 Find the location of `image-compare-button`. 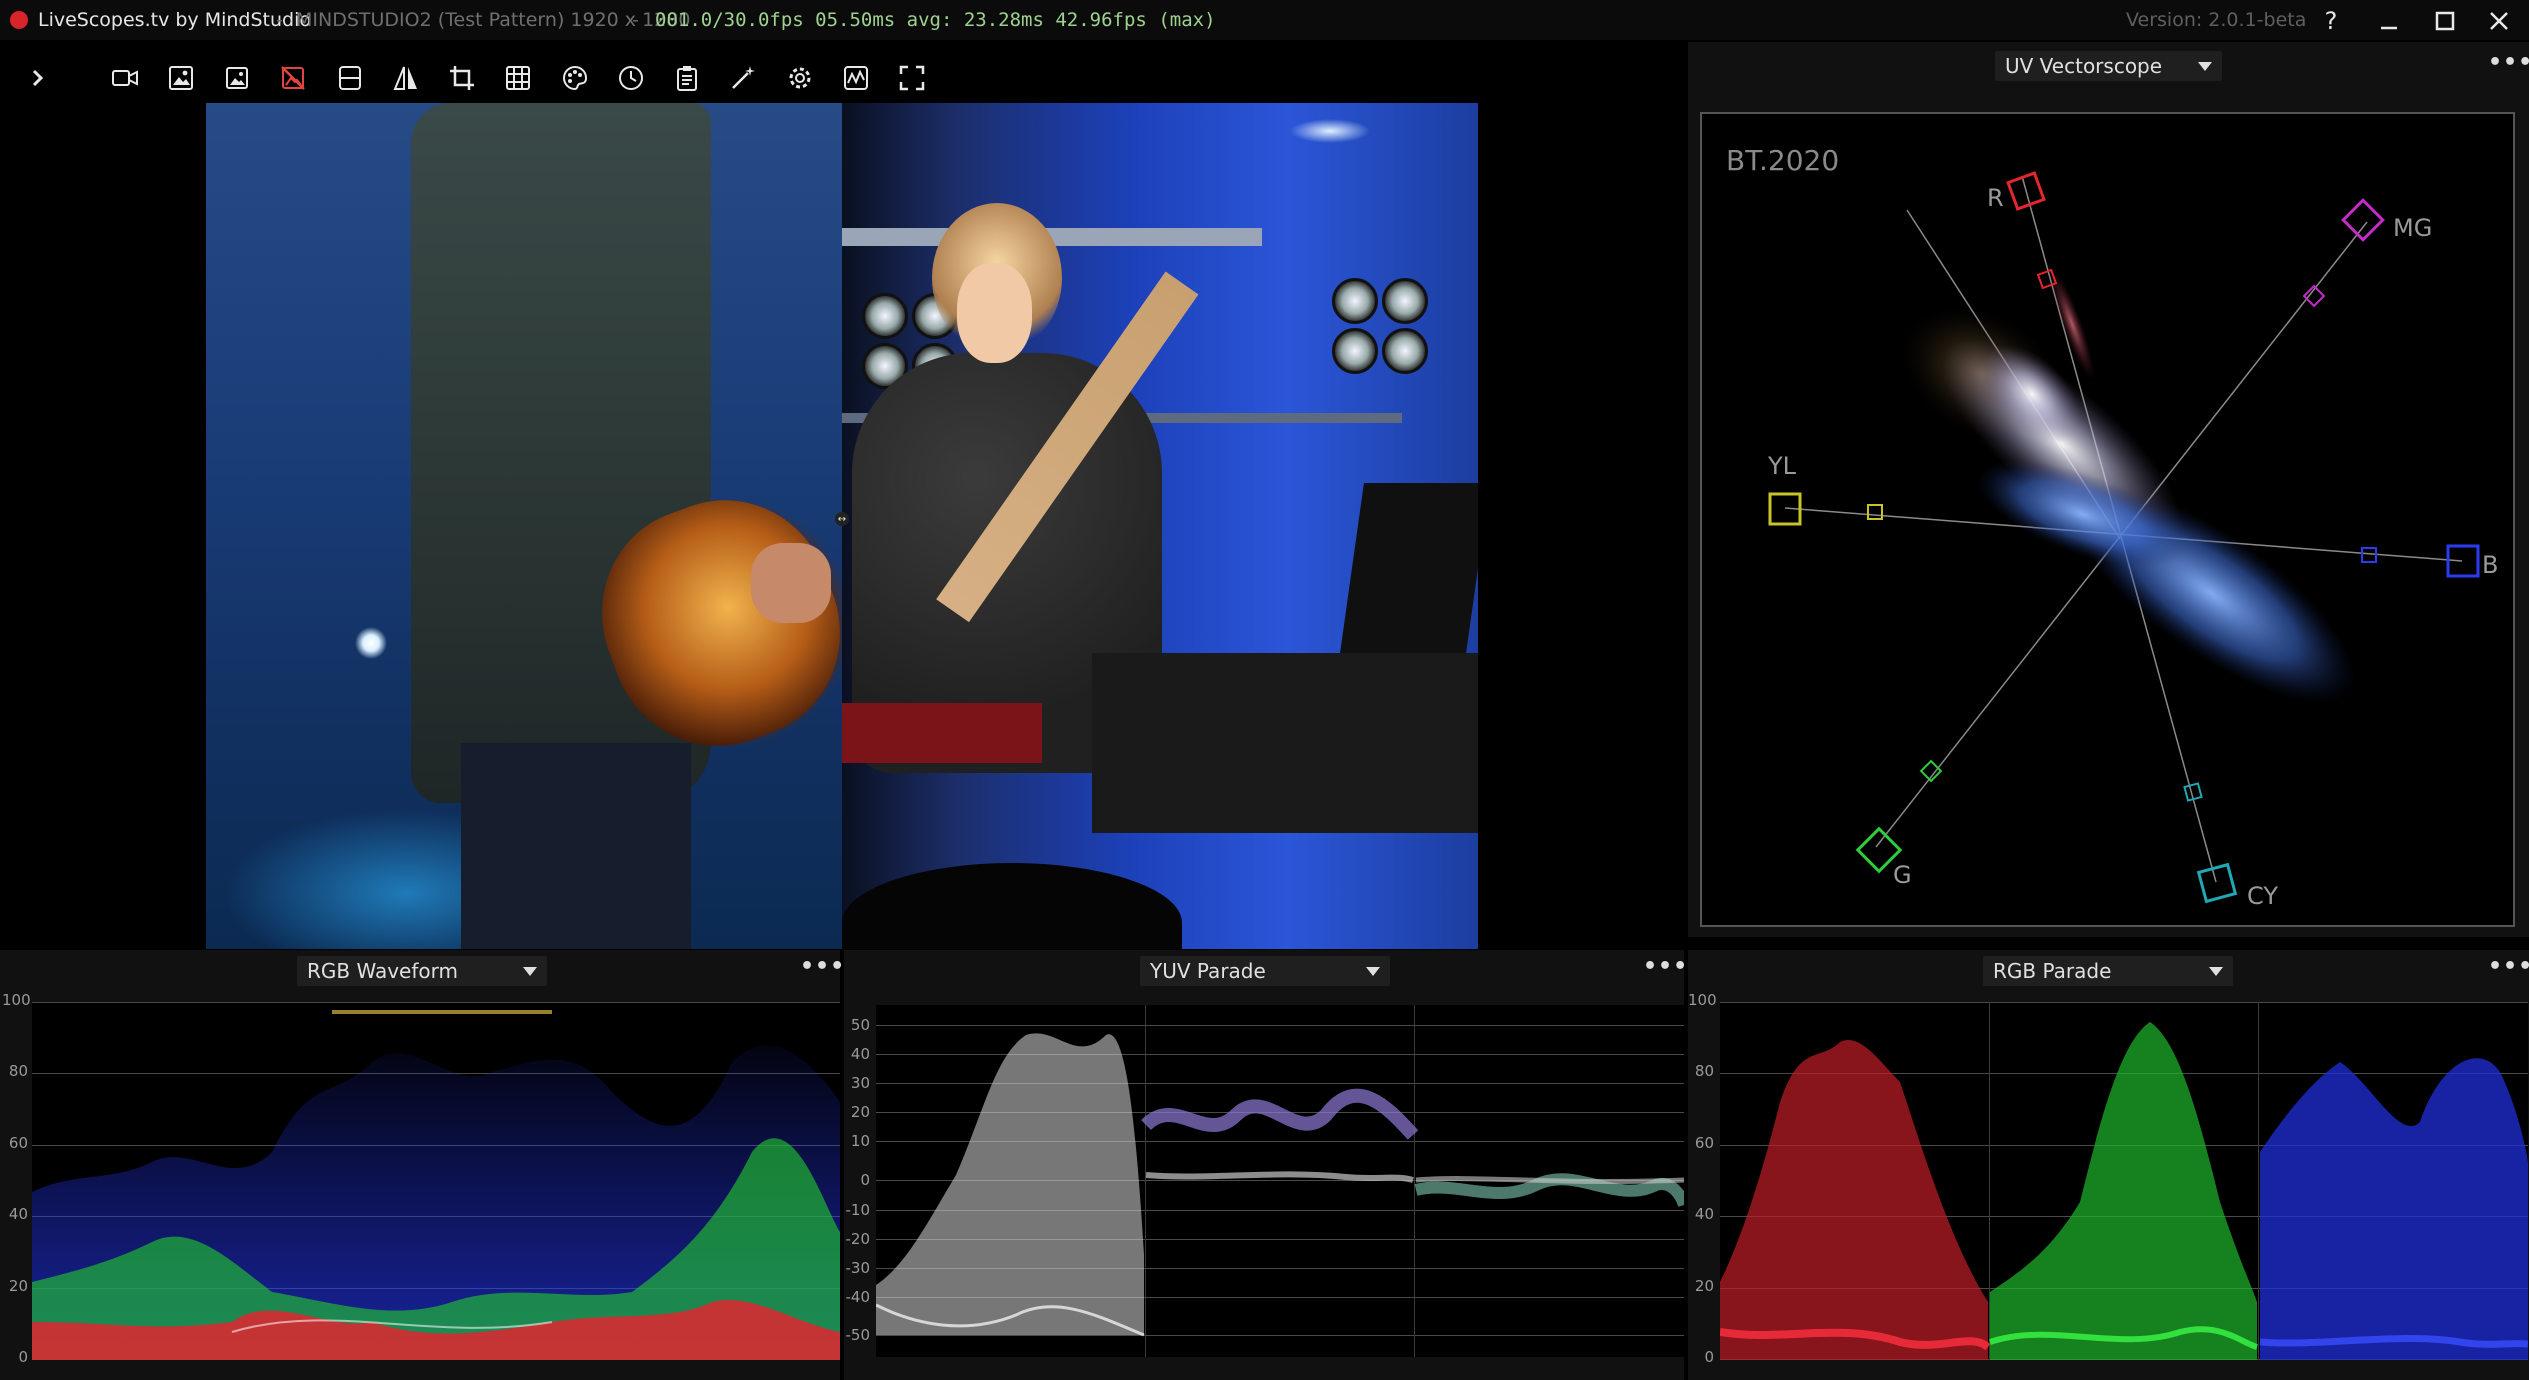

image-compare-button is located at coordinates (181, 78).